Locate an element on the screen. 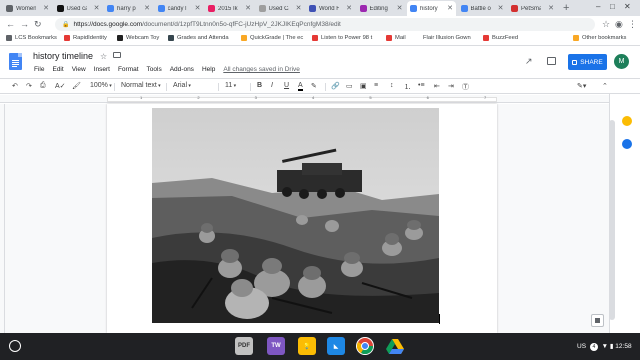 This screenshot has width=640, height=360. horizontal-ruler: 1 2 3 4 5 6 7 is located at coordinates (320, 99).